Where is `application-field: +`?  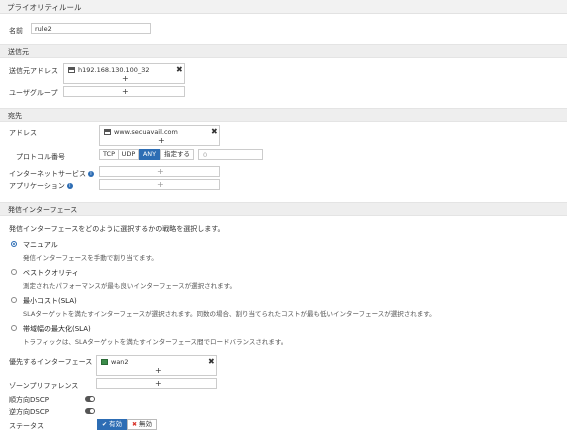
application-field: + is located at coordinates (159, 184).